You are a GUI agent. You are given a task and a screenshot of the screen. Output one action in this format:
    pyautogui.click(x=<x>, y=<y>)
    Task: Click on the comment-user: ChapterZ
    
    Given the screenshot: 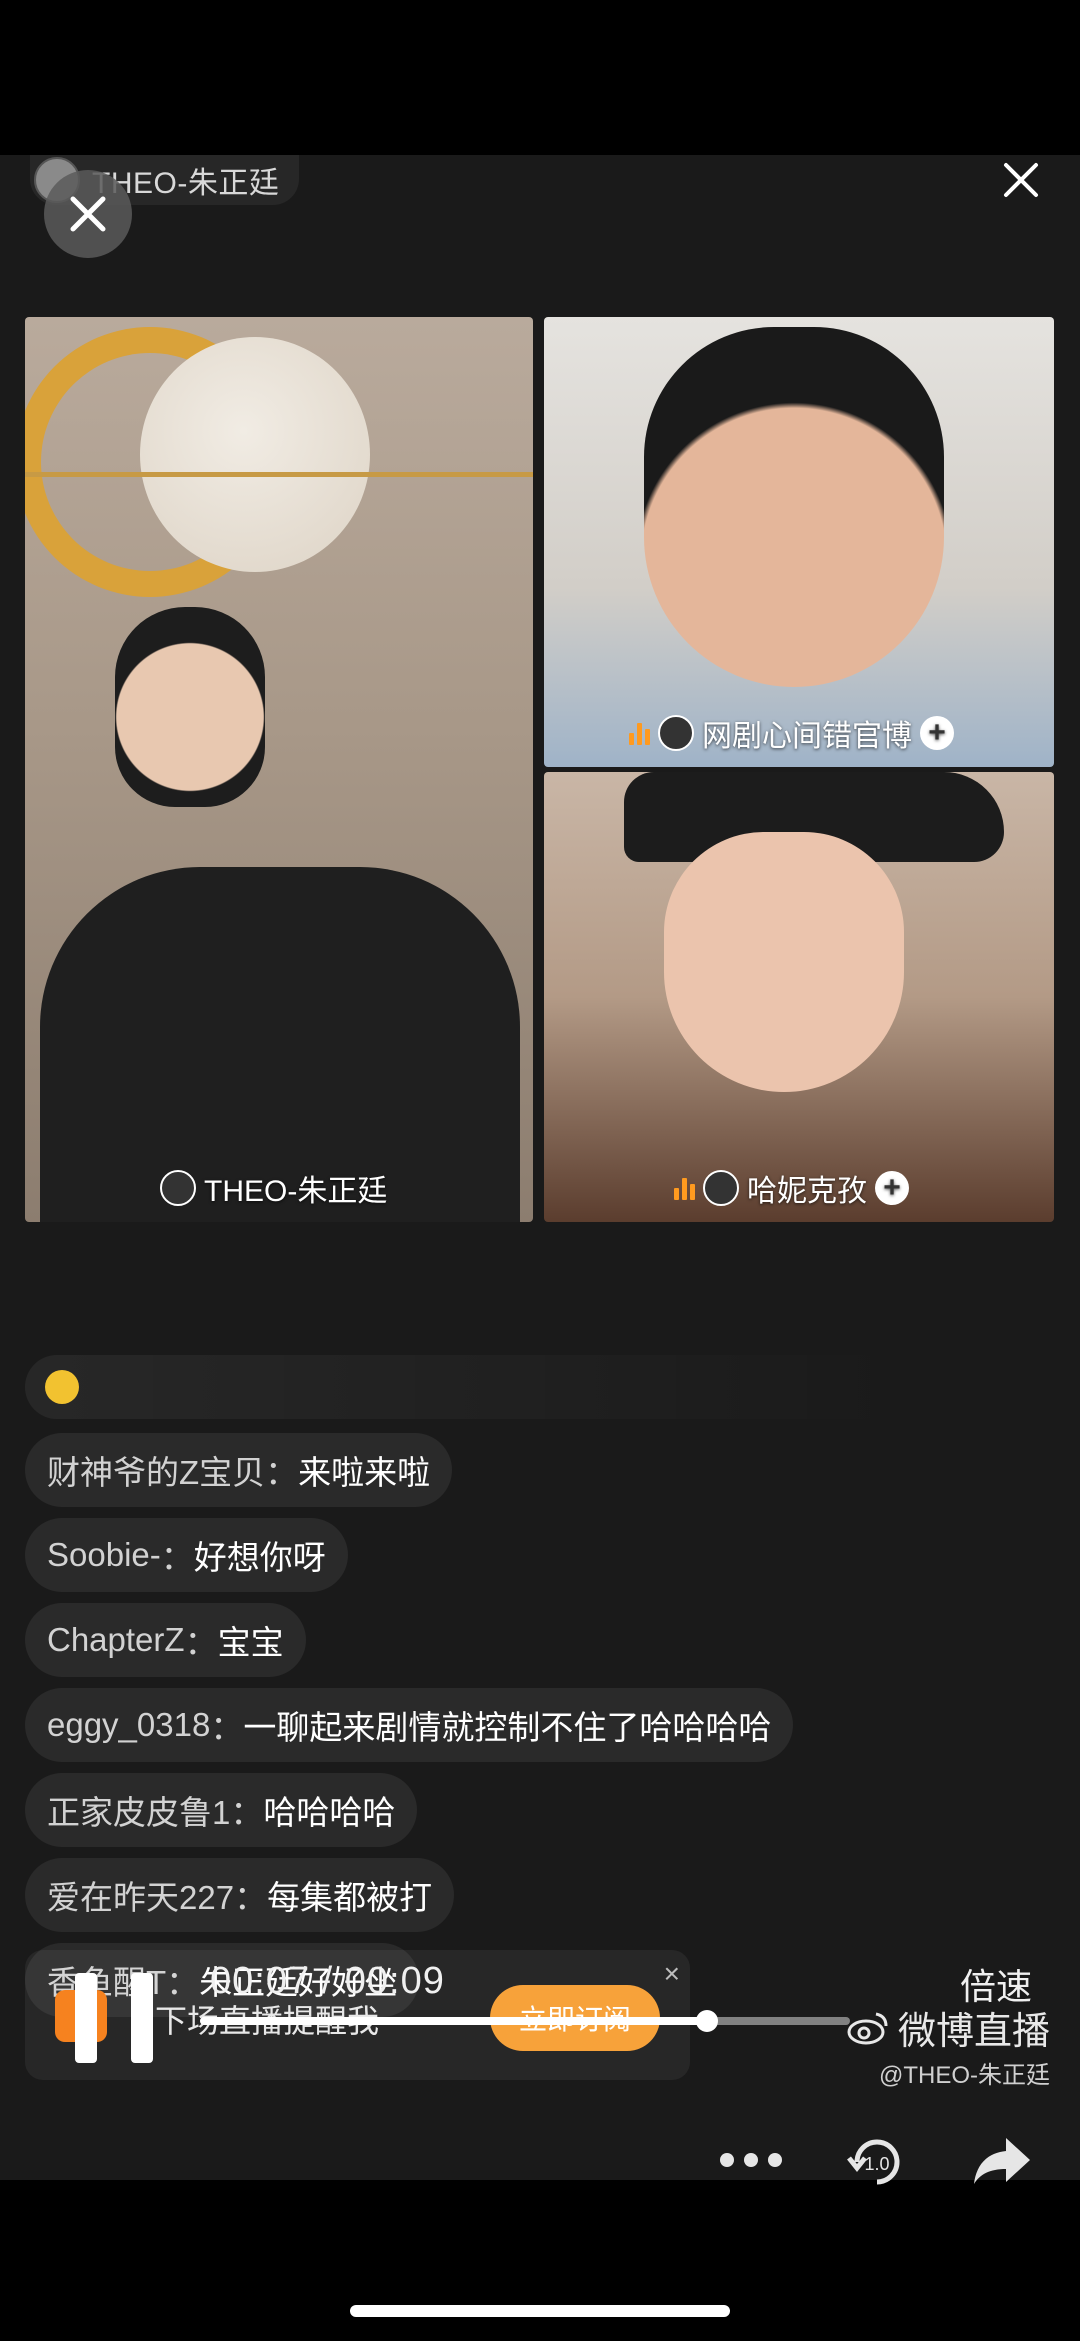 What is the action you would take?
    pyautogui.click(x=116, y=1639)
    